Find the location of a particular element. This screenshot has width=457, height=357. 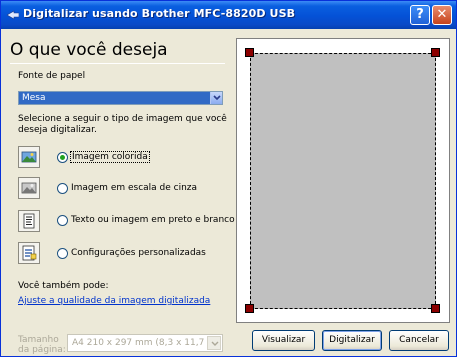

window-title: Digitalizar usando Brother MFC-8820D USB is located at coordinates (159, 13).